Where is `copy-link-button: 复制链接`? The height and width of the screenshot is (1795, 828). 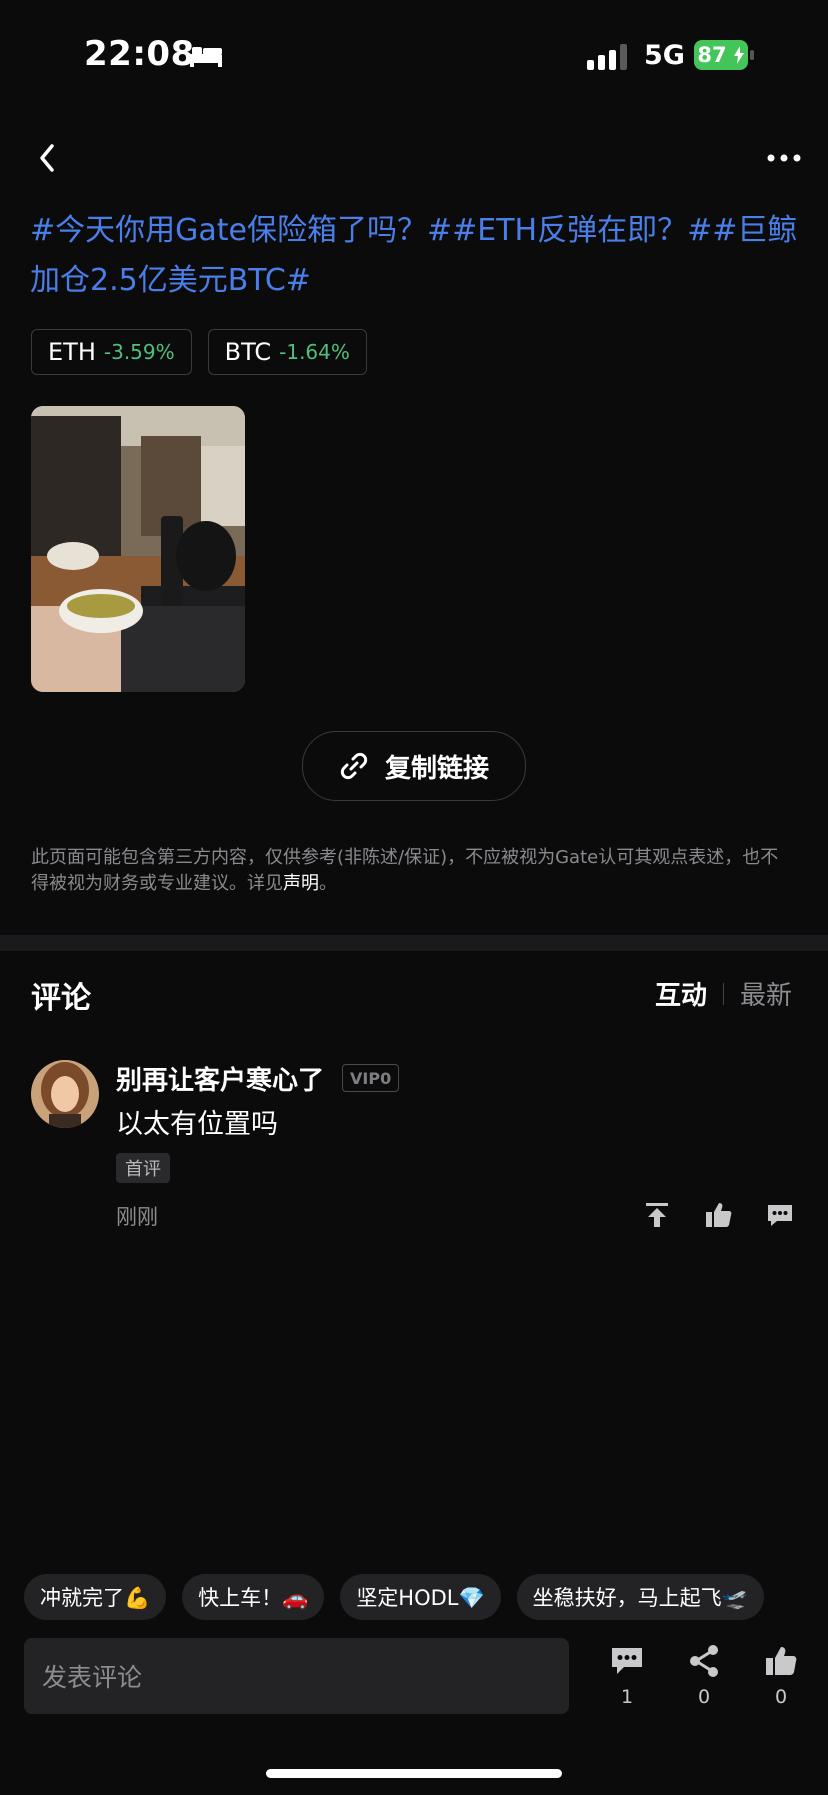 copy-link-button: 复制链接 is located at coordinates (414, 766).